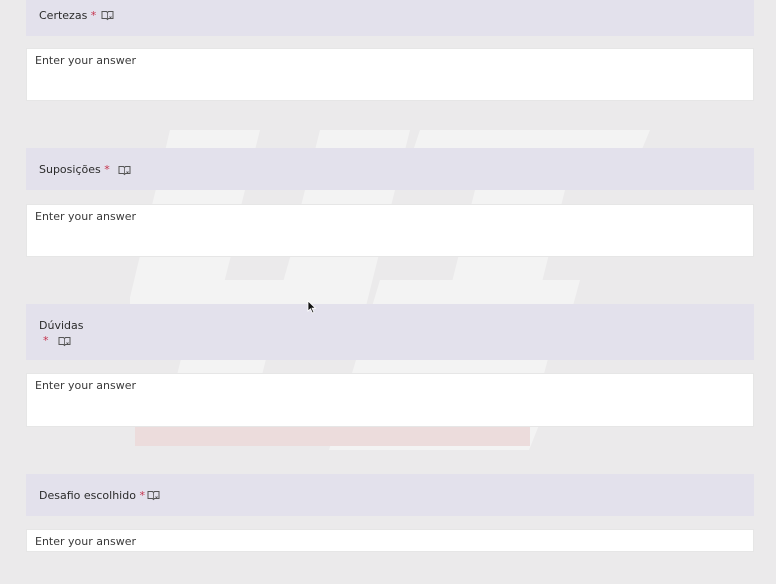  Describe the element at coordinates (87, 495) in the screenshot. I see `question-title: Desafio escolhido` at that location.